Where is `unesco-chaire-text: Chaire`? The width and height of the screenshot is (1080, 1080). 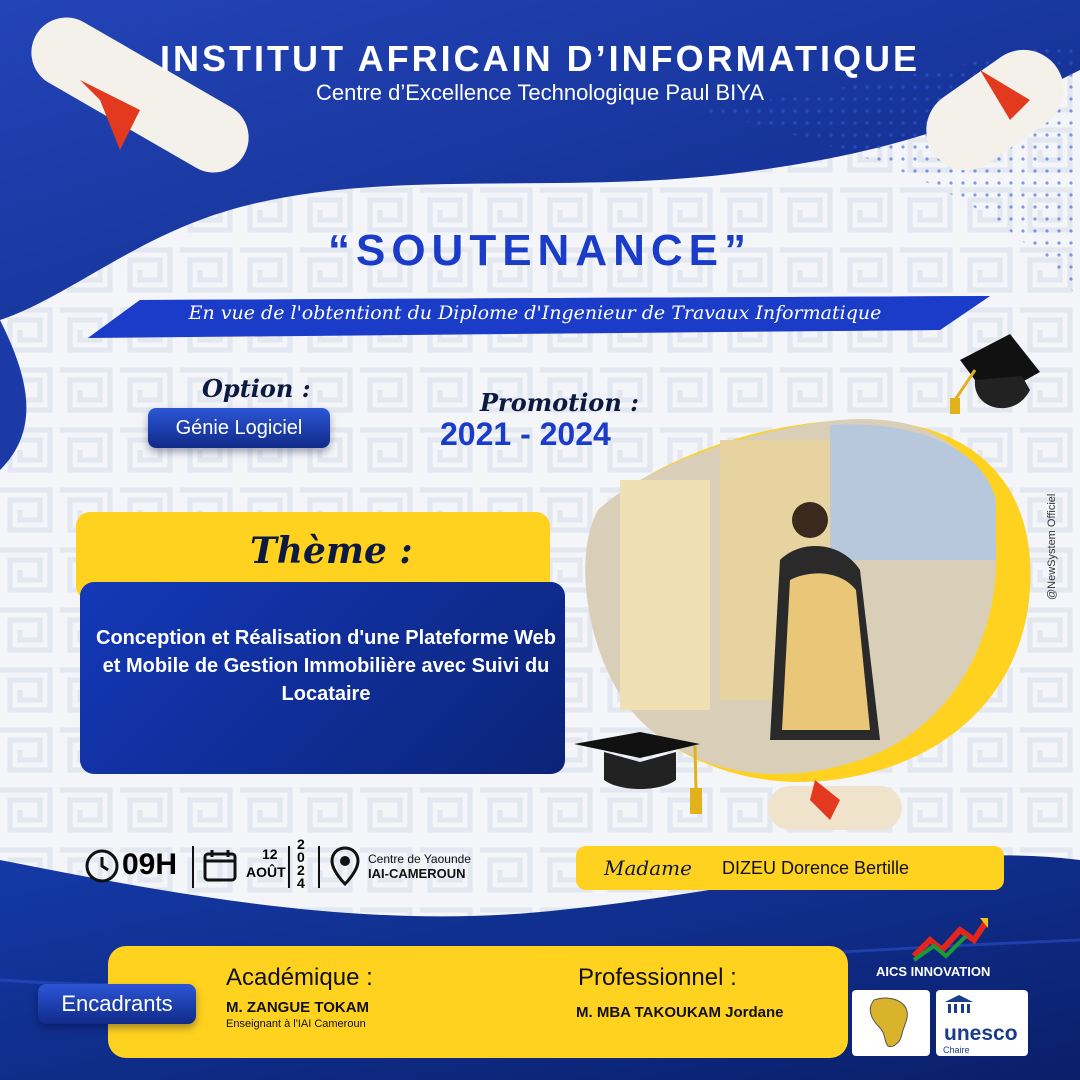 unesco-chaire-text: Chaire is located at coordinates (956, 1050).